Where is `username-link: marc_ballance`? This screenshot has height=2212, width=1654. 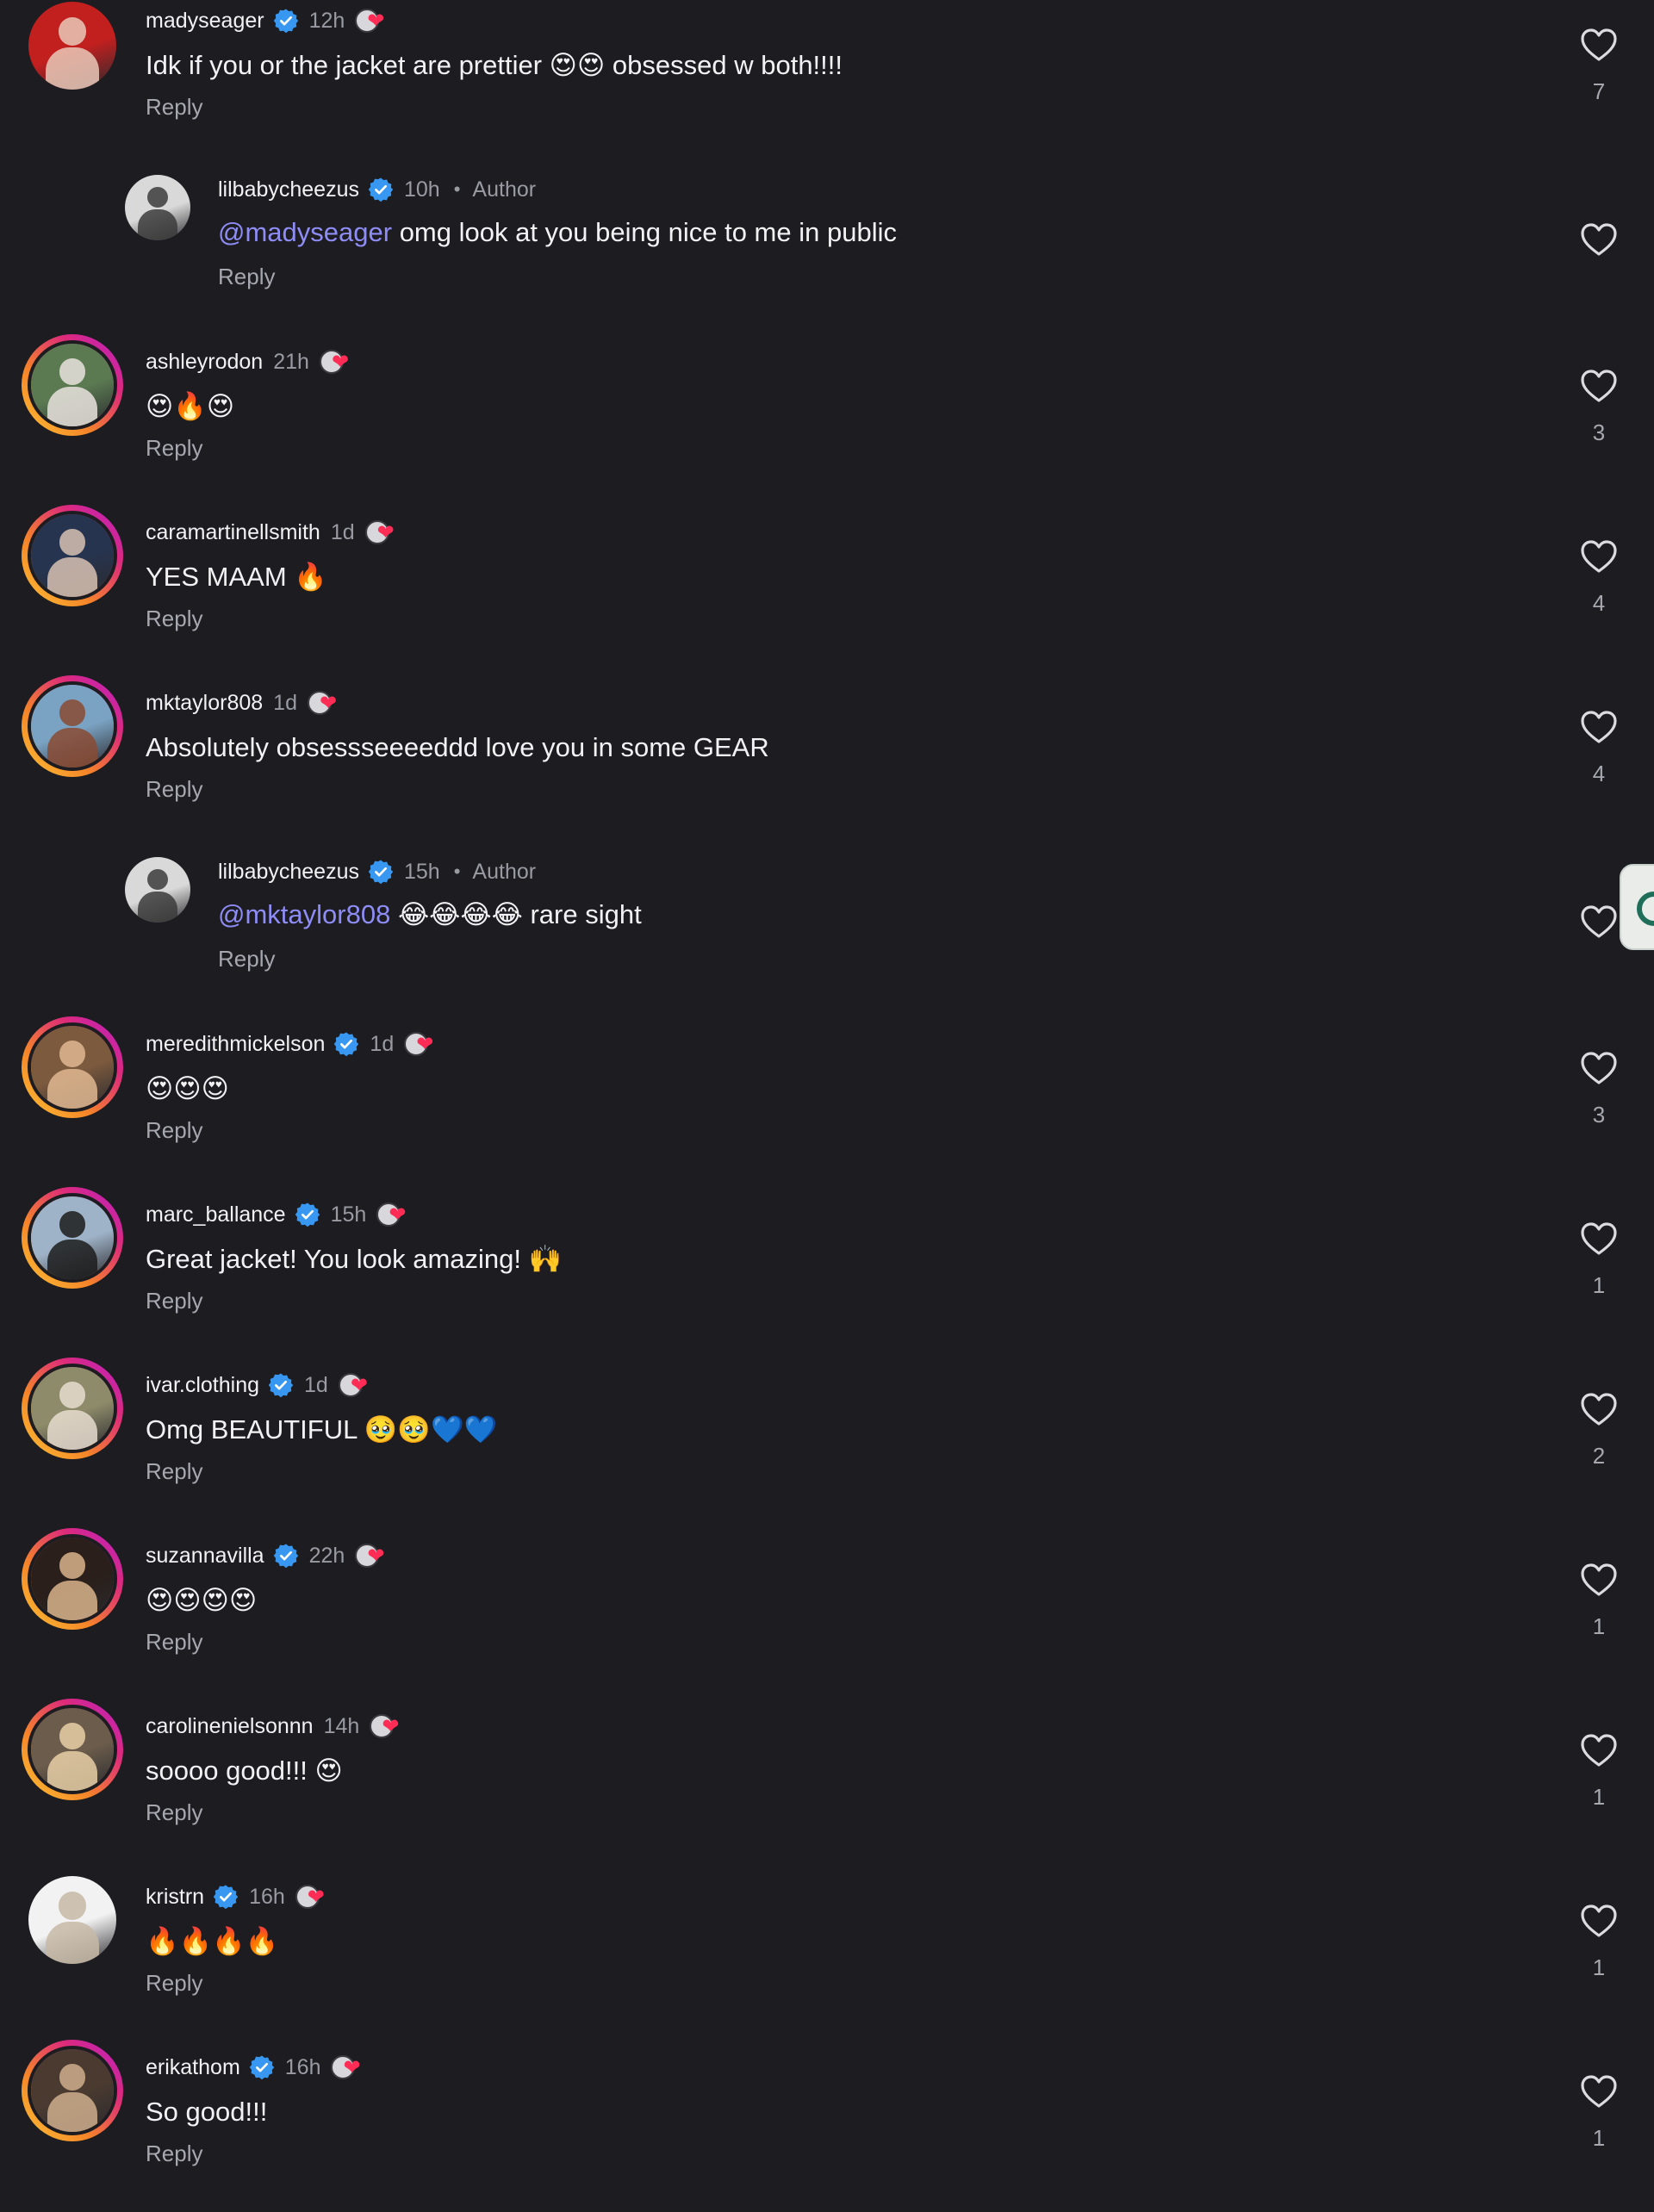 username-link: marc_ballance is located at coordinates (216, 1214).